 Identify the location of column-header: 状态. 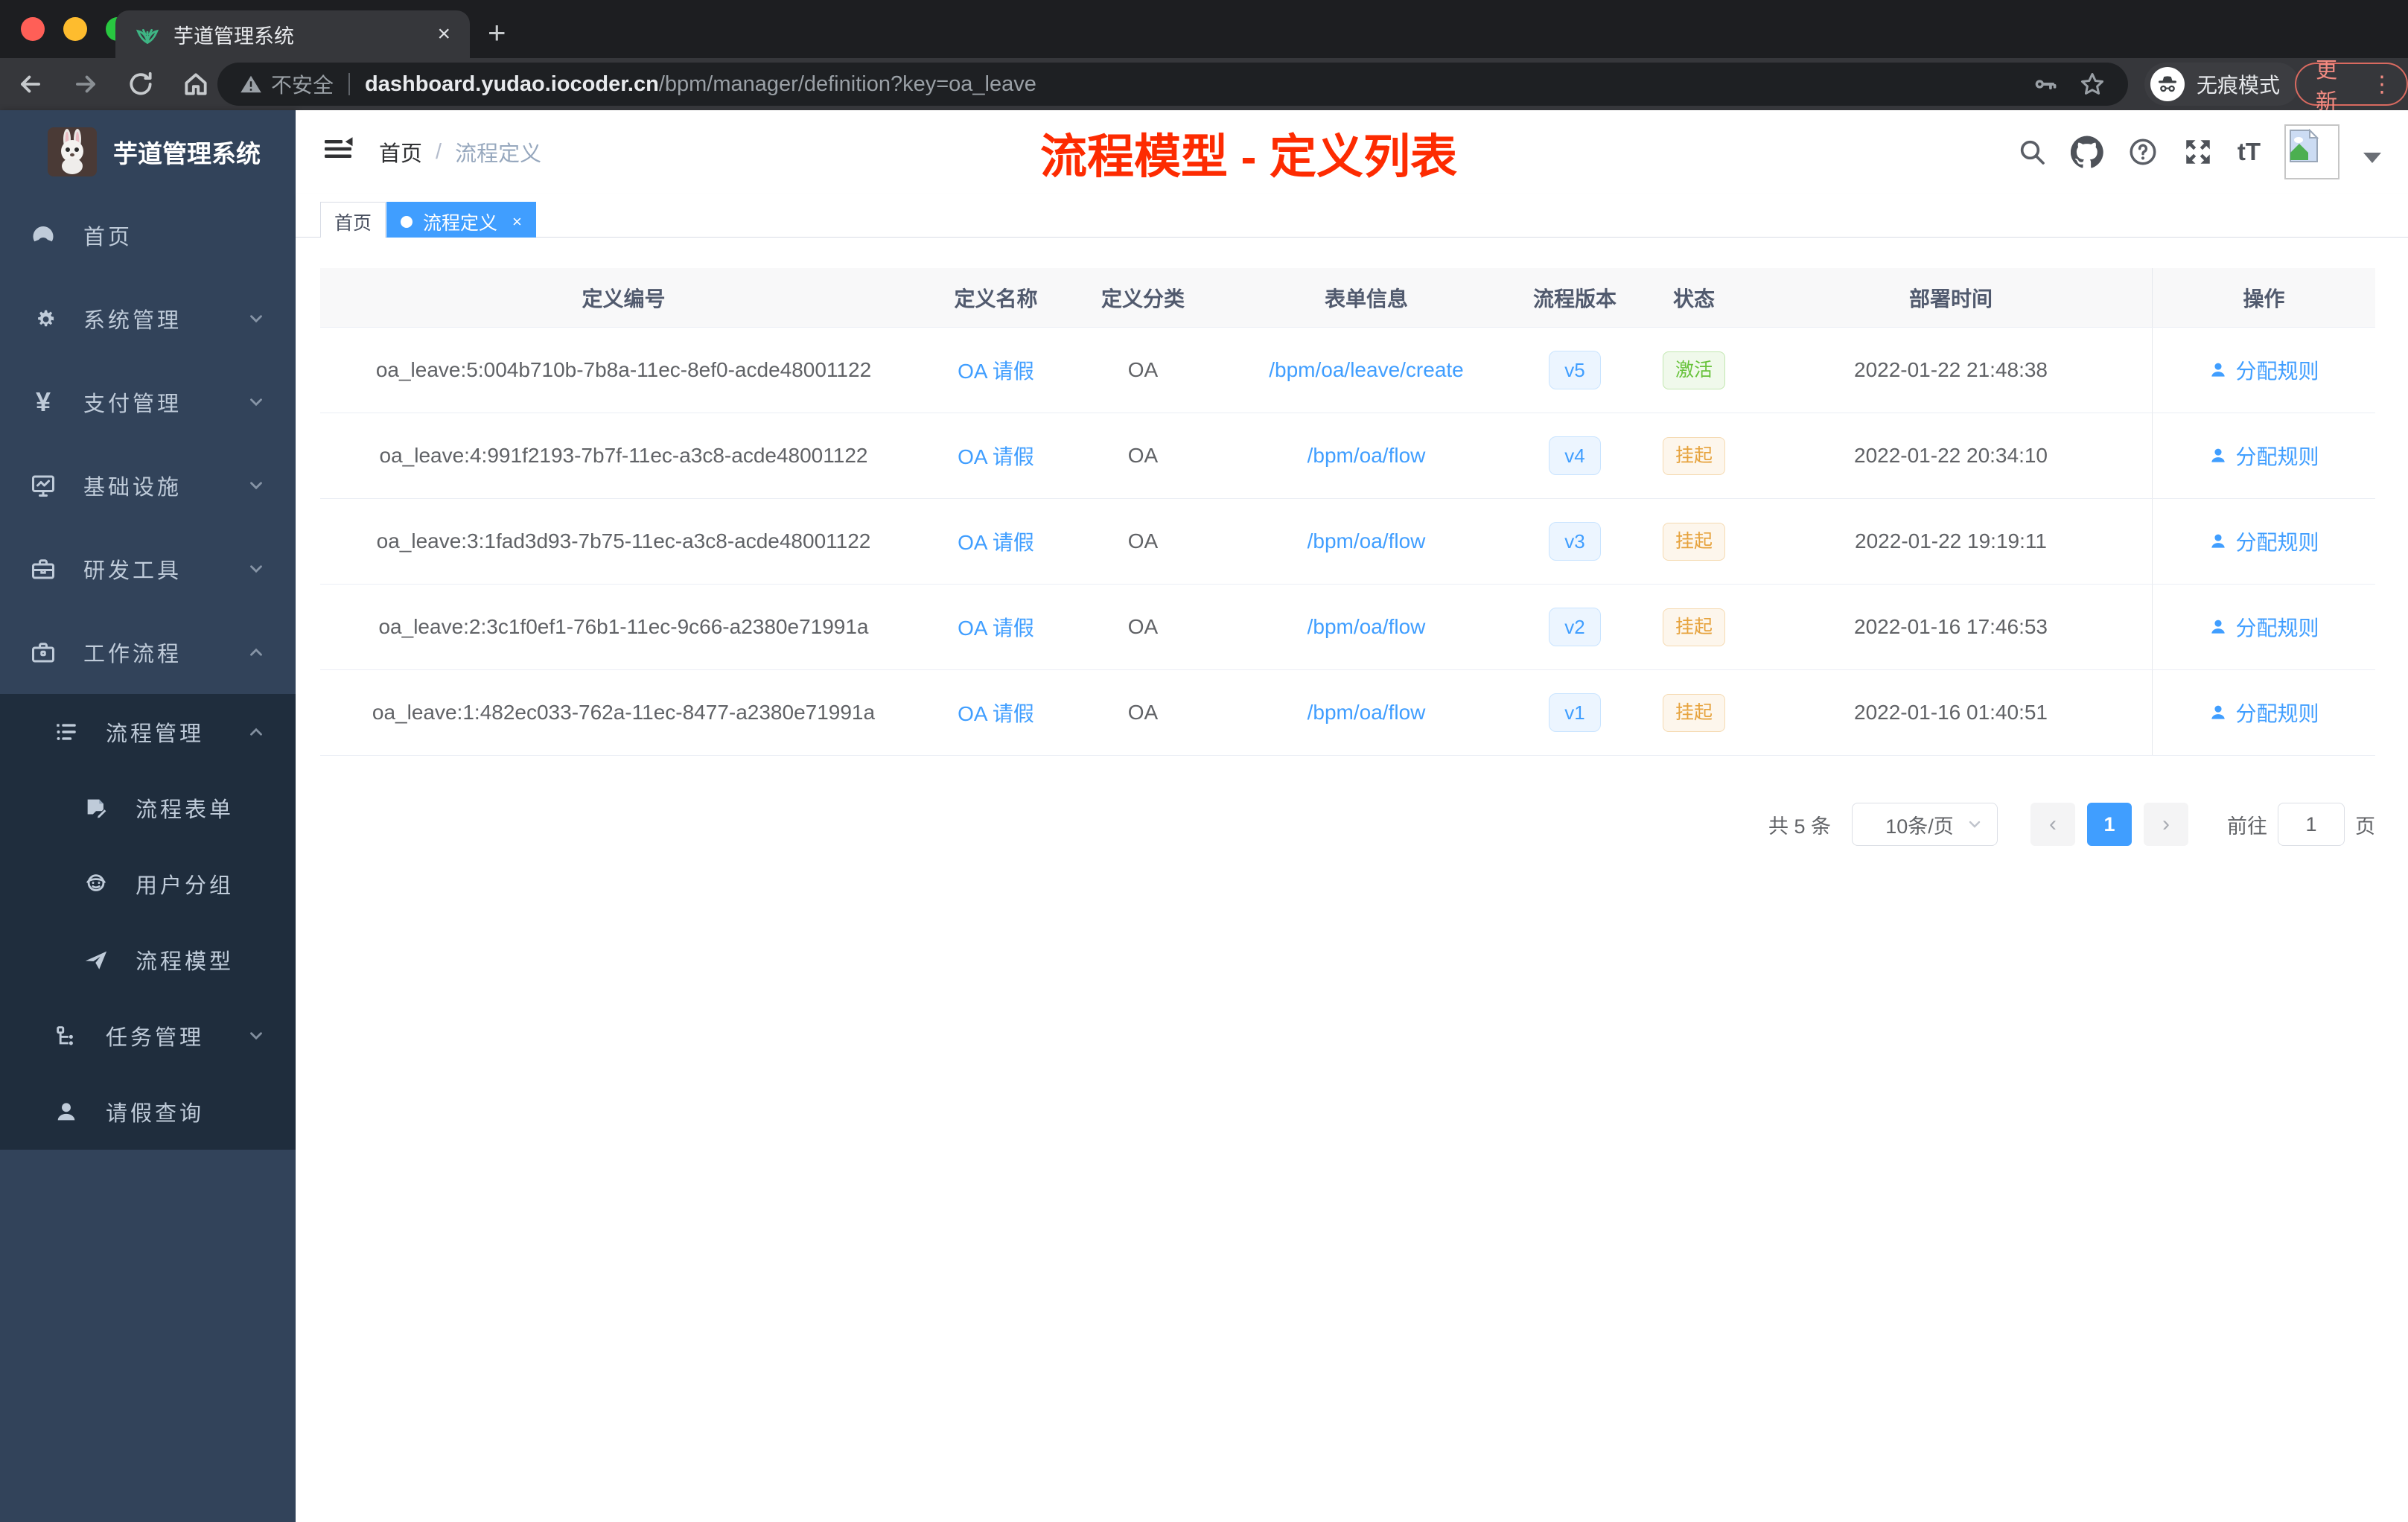
(1693, 299).